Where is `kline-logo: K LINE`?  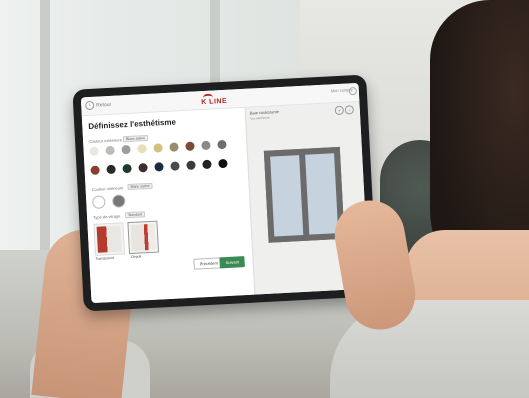 kline-logo: K LINE is located at coordinates (221, 99).